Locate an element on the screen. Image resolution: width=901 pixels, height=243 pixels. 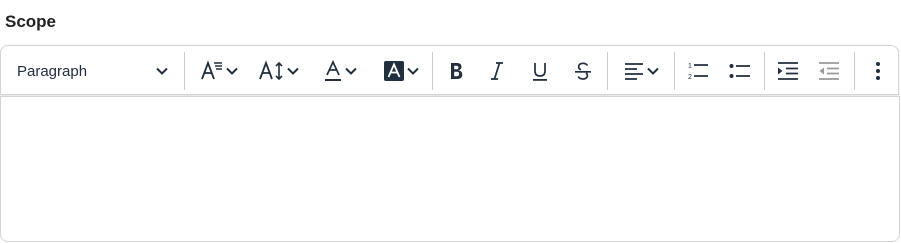
background-color-button is located at coordinates (401, 71).